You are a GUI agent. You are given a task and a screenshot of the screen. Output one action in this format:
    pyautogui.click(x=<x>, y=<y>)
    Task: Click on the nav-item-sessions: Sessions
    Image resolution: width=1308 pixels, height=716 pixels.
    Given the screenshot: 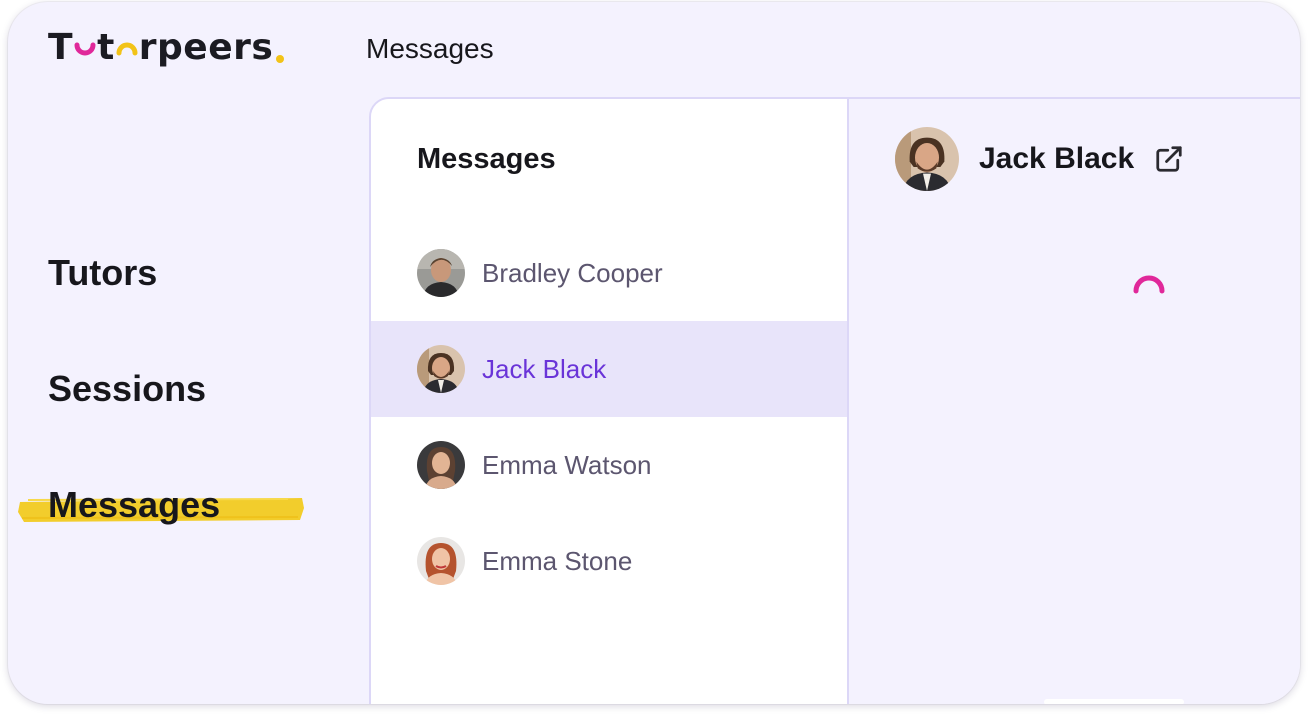 What is the action you would take?
    pyautogui.click(x=127, y=389)
    